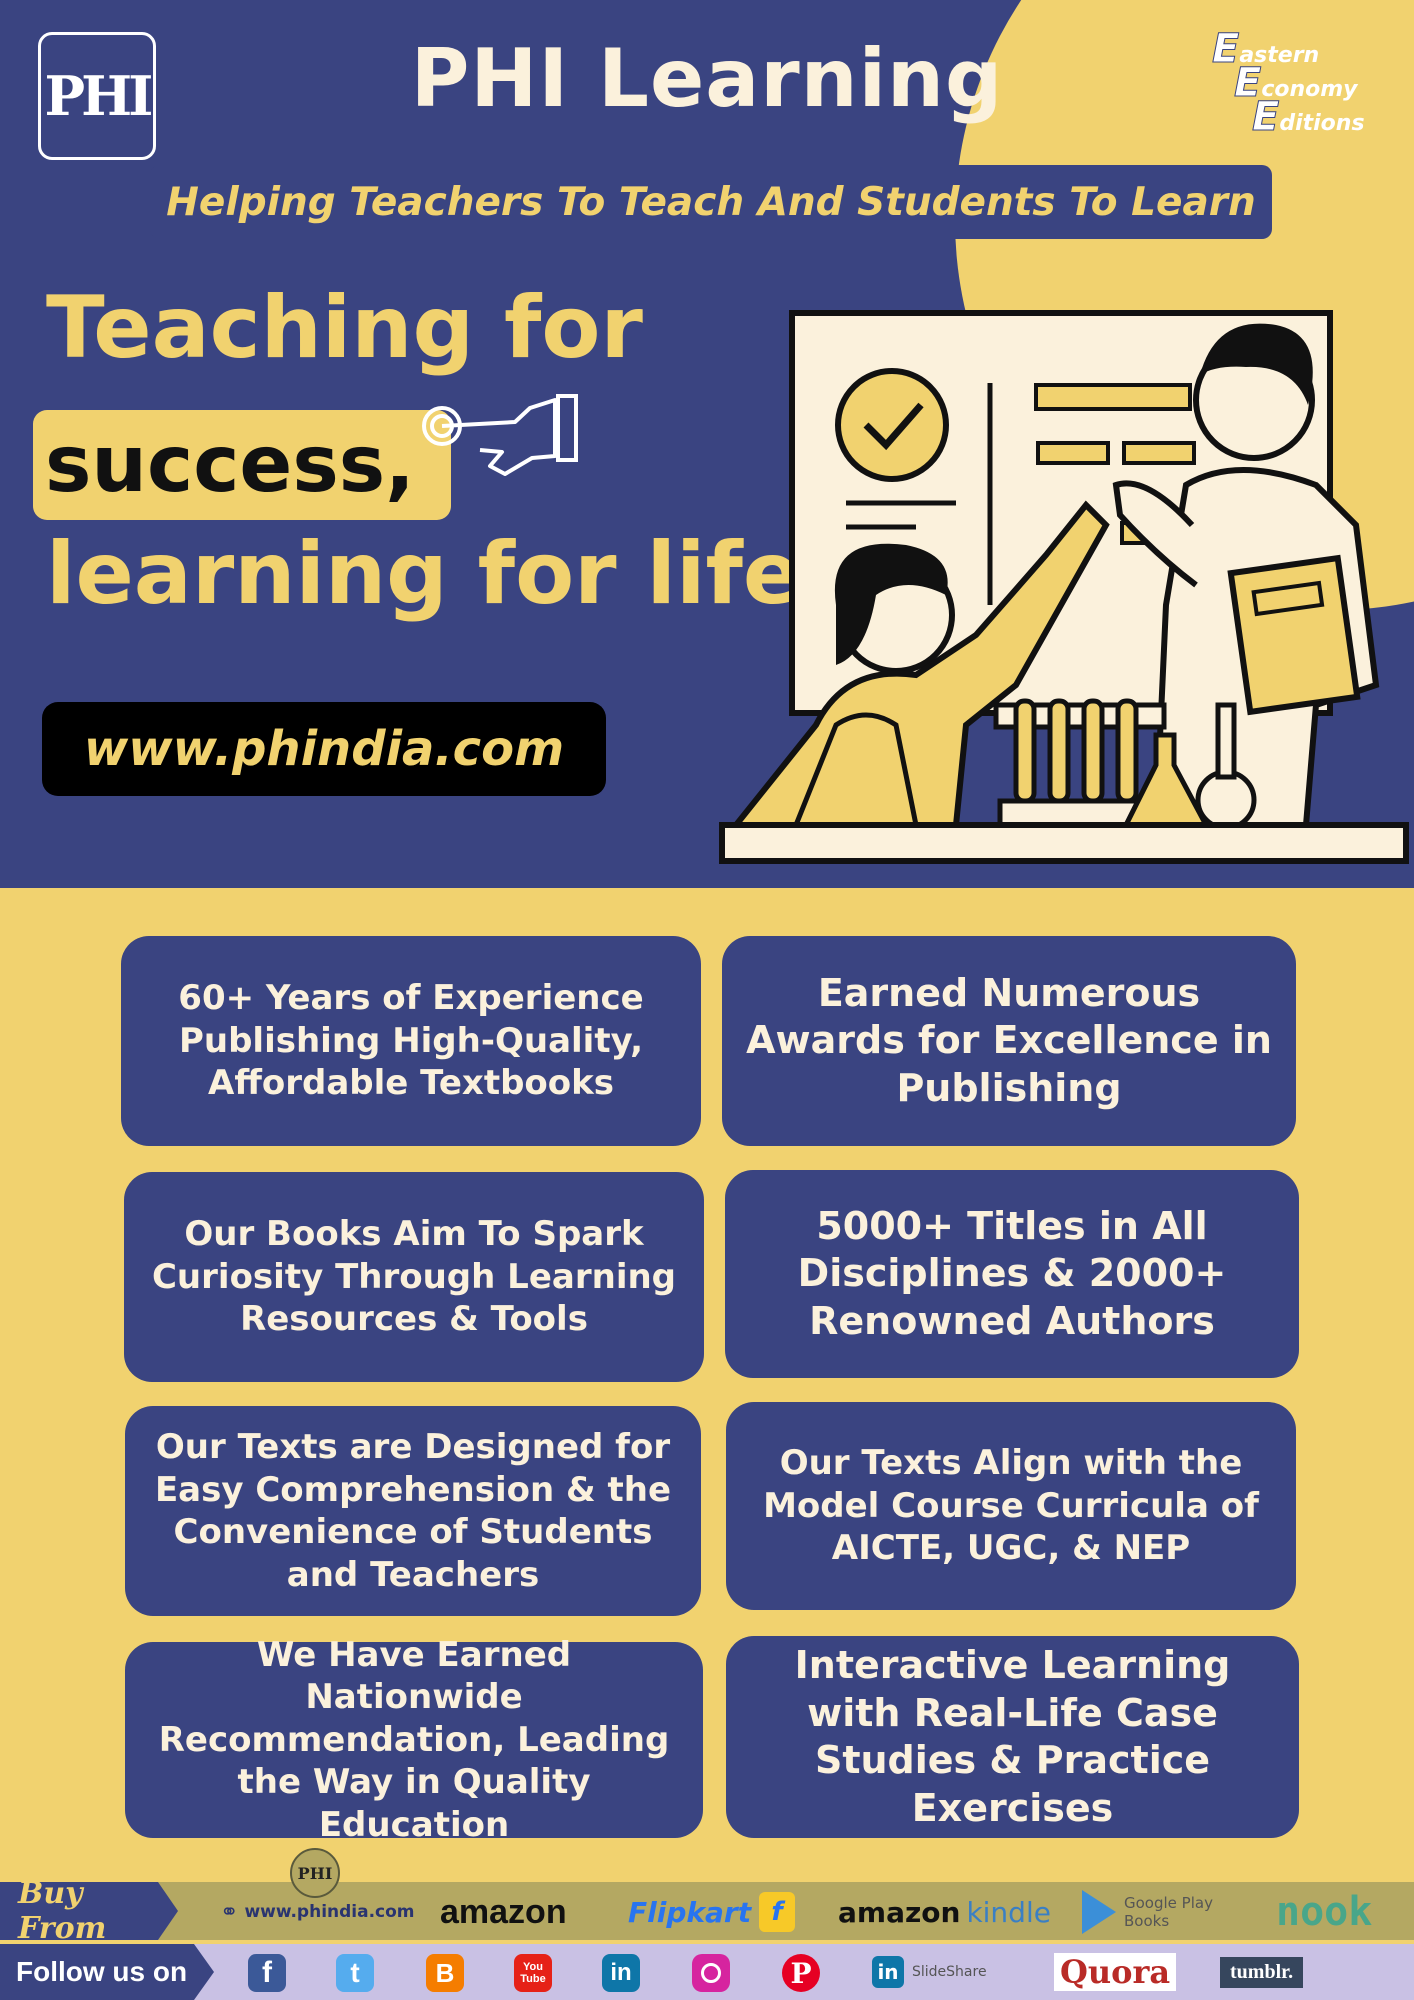 The height and width of the screenshot is (2000, 1414). I want to click on twitter-icon: t, so click(355, 1973).